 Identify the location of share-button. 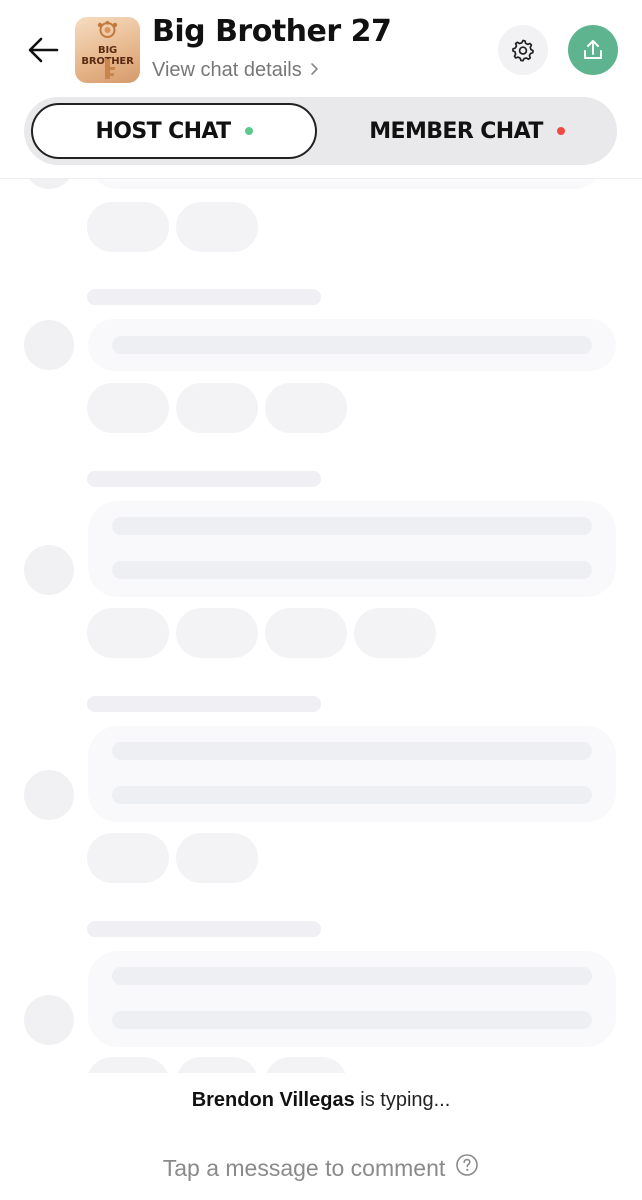
(593, 50).